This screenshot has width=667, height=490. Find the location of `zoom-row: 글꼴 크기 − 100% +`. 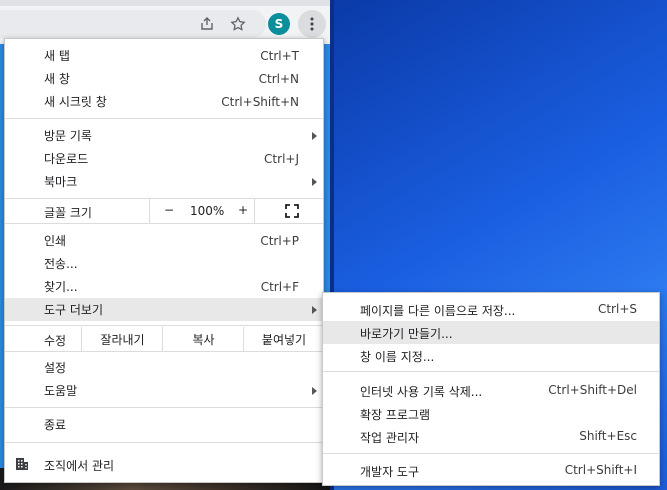

zoom-row: 글꼴 크기 − 100% + is located at coordinates (164, 211).